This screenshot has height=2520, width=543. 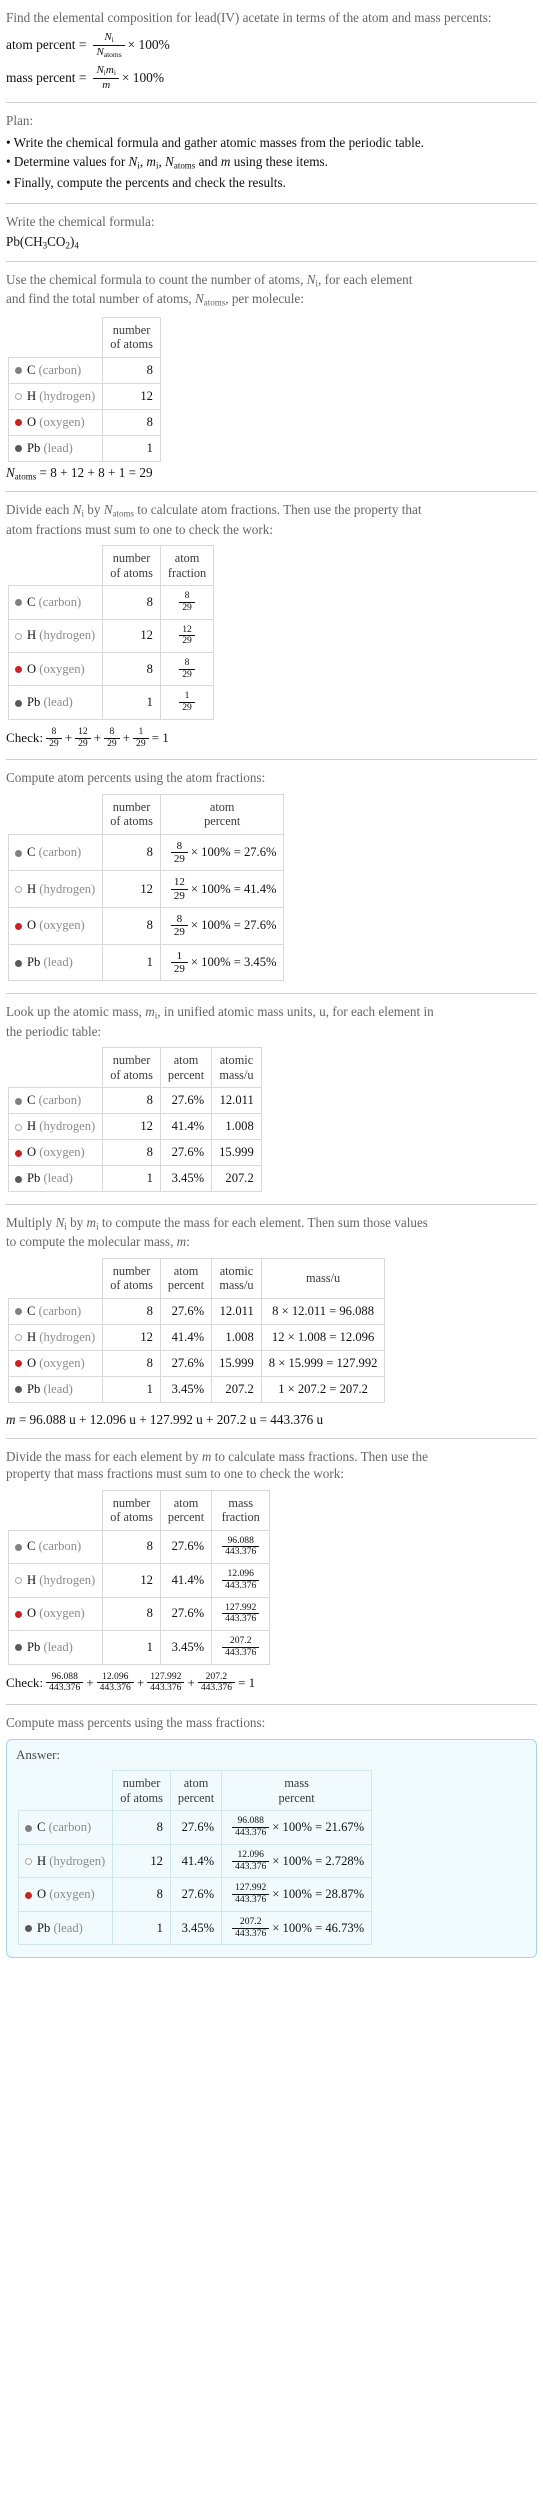 What do you see at coordinates (186, 1547) in the screenshot?
I see `carbon-atom-percent: 27.6%` at bounding box center [186, 1547].